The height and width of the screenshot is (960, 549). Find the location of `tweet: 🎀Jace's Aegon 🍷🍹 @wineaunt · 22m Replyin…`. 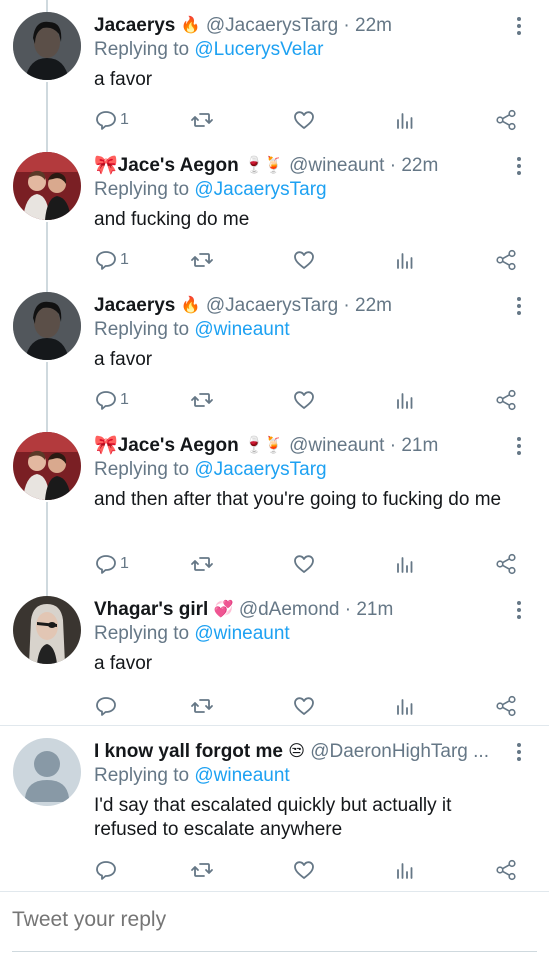

tweet: 🎀Jace's Aegon 🍷🍹 @wineaunt · 22m Replyin… is located at coordinates (274, 210).